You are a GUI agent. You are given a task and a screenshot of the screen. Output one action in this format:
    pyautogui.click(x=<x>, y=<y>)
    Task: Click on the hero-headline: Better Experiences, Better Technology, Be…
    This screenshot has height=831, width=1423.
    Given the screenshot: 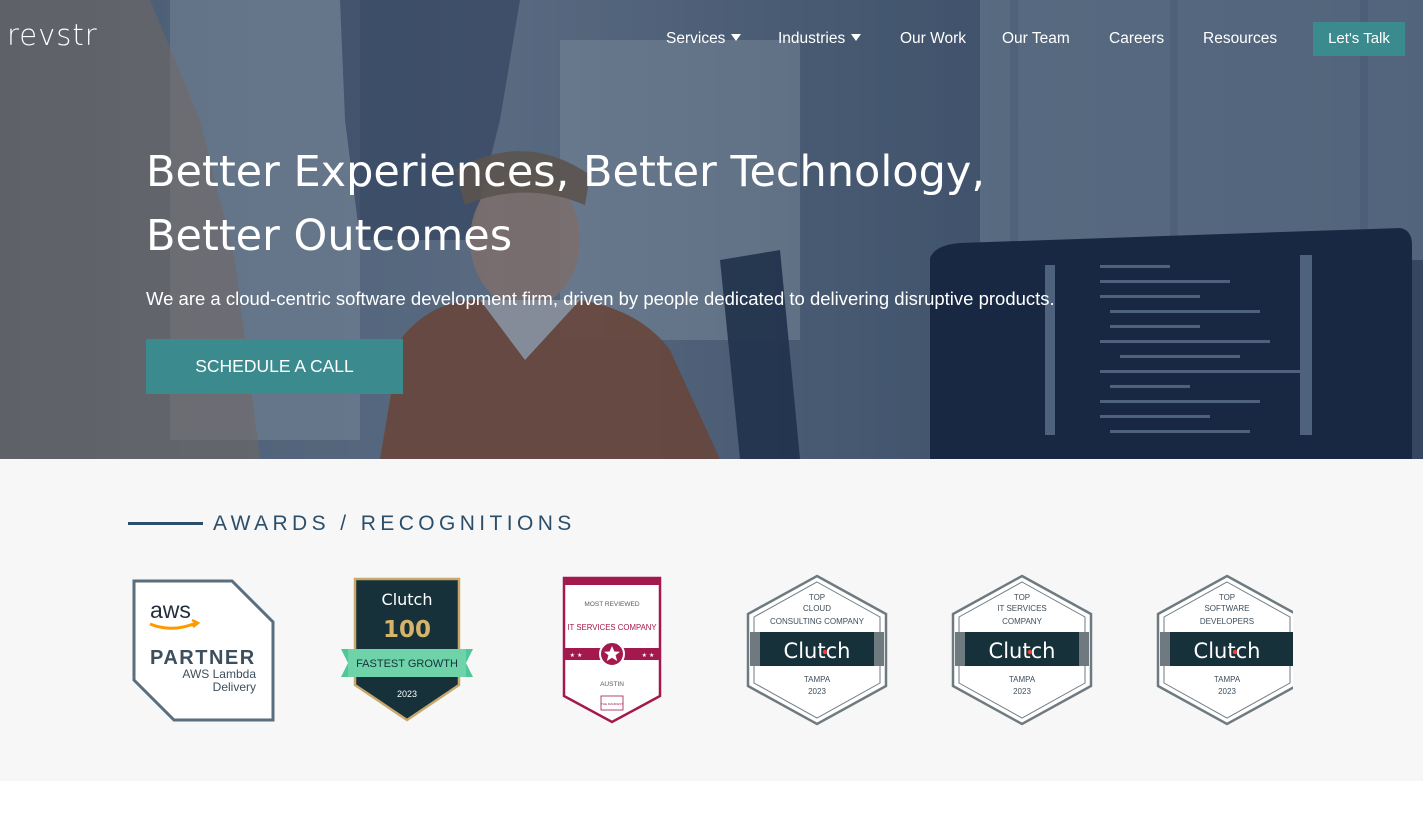 What is the action you would take?
    pyautogui.click(x=646, y=204)
    